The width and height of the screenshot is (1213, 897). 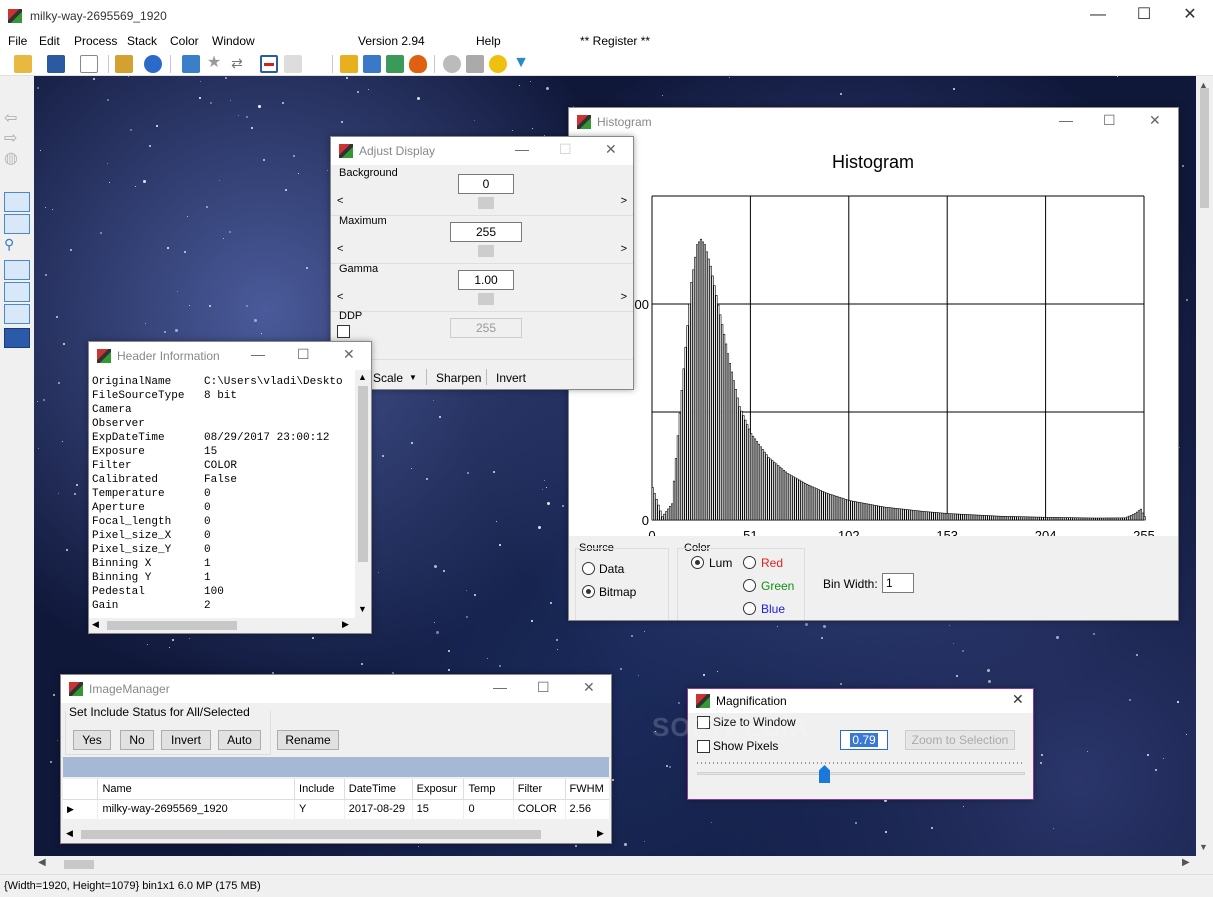 I want to click on wrench-icon, so click(x=372, y=64).